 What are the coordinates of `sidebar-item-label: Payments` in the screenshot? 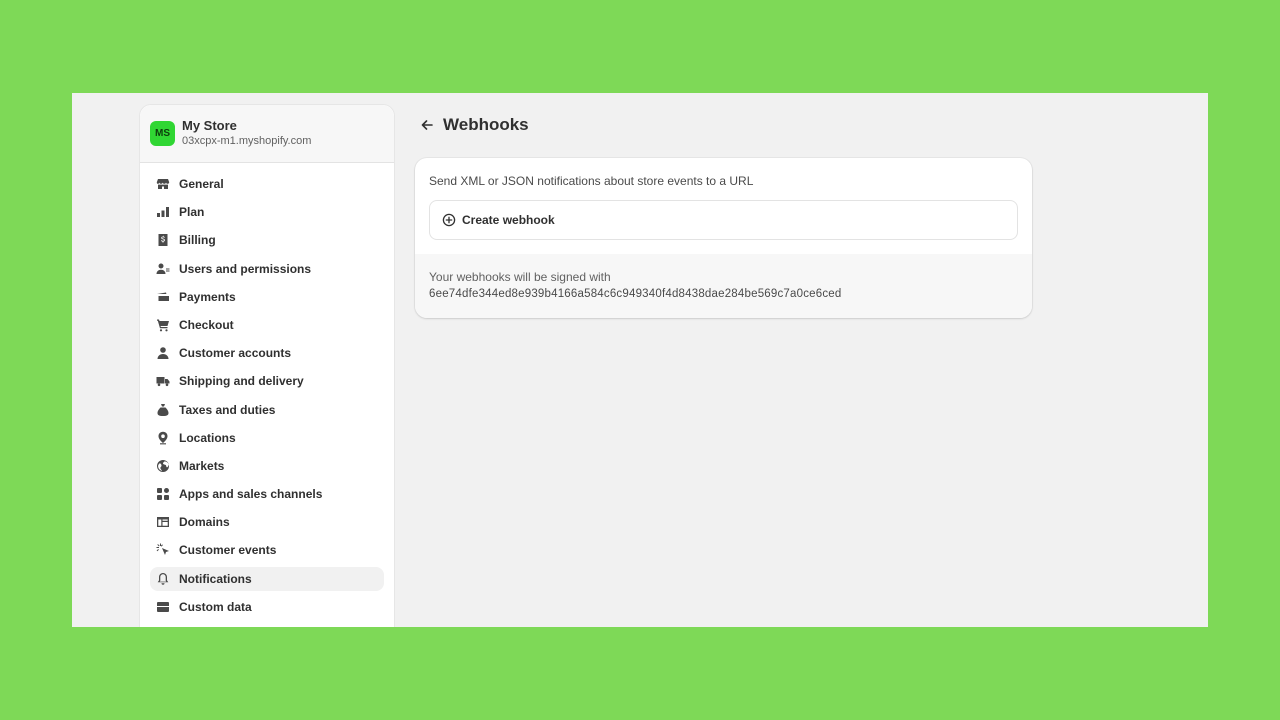 It's located at (207, 296).